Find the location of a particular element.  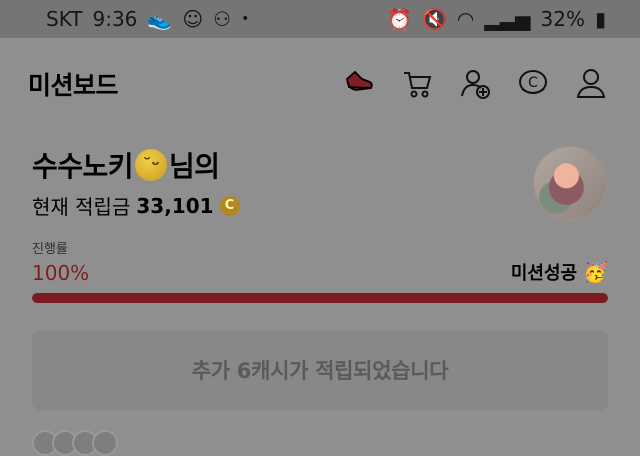

shoe-icon is located at coordinates (359, 84).